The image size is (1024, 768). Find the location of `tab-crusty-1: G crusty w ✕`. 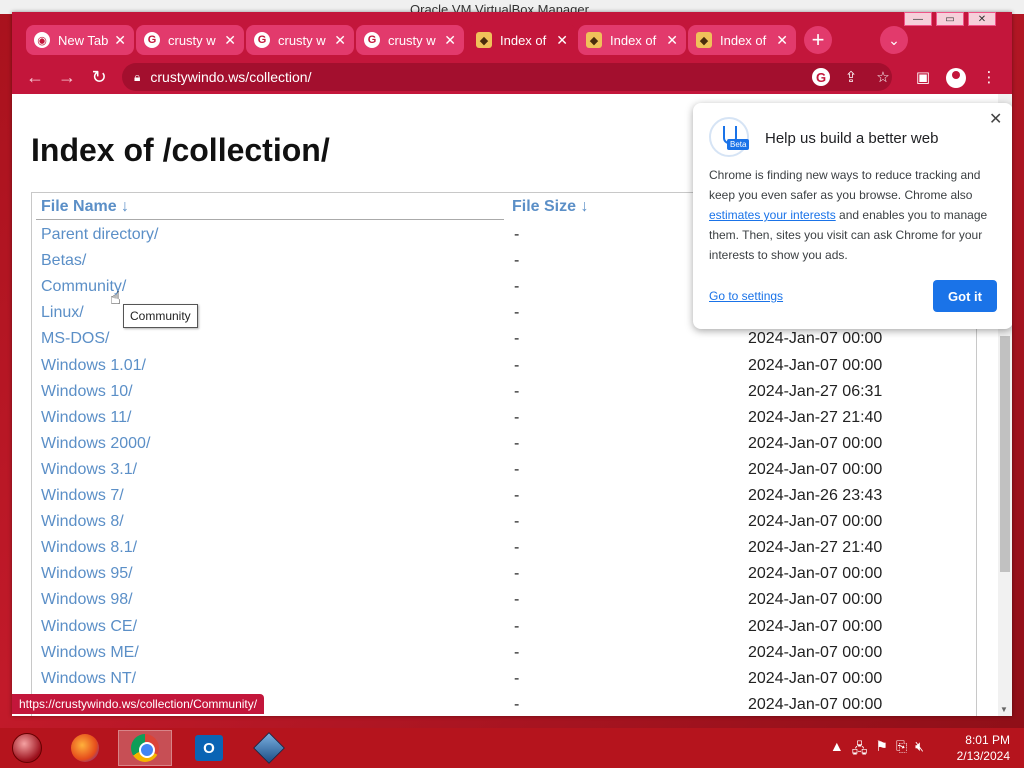

tab-crusty-1: G crusty w ✕ is located at coordinates (190, 40).